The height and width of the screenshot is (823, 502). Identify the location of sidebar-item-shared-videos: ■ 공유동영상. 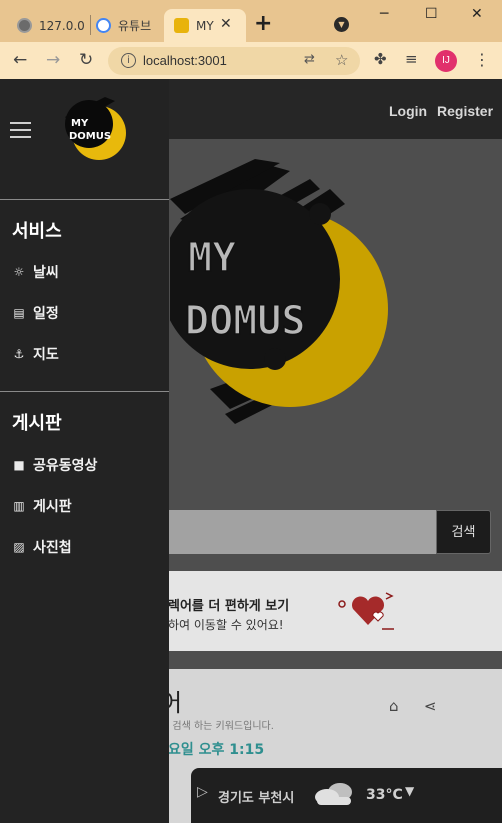
(54, 465).